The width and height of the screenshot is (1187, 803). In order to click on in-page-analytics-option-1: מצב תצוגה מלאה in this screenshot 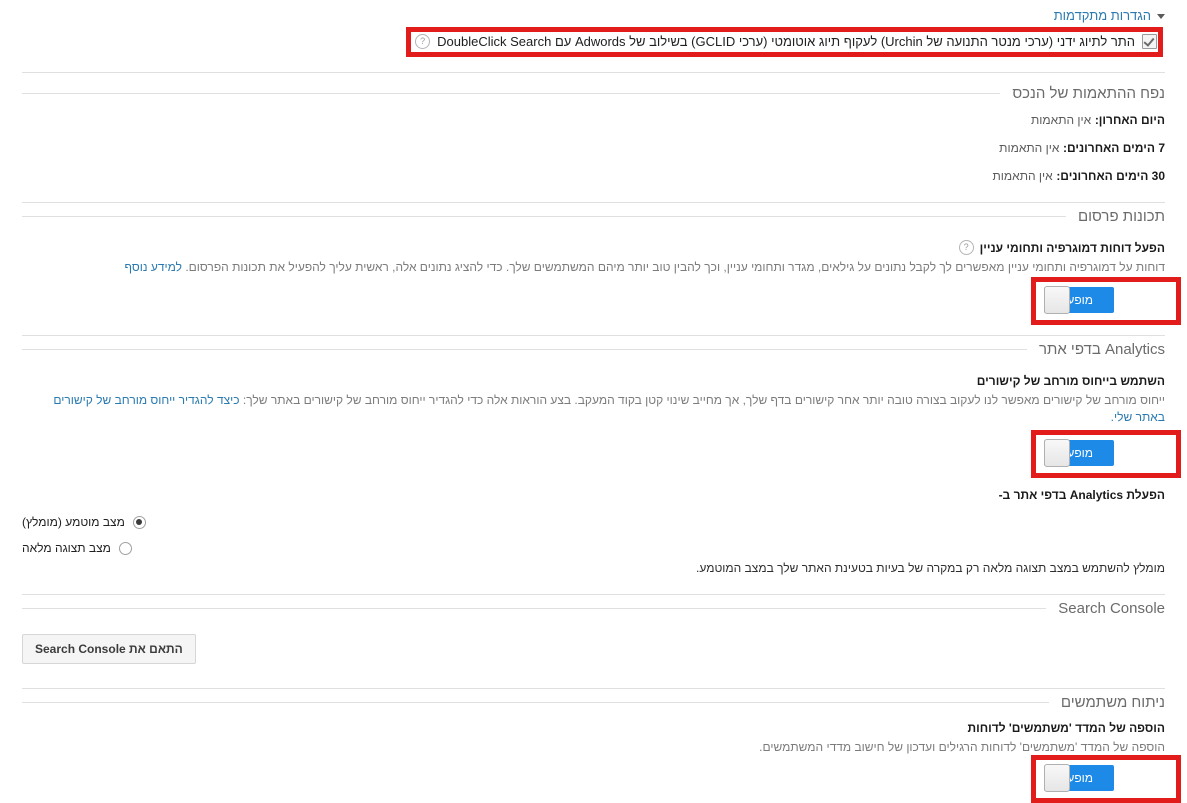, I will do `click(593, 548)`.